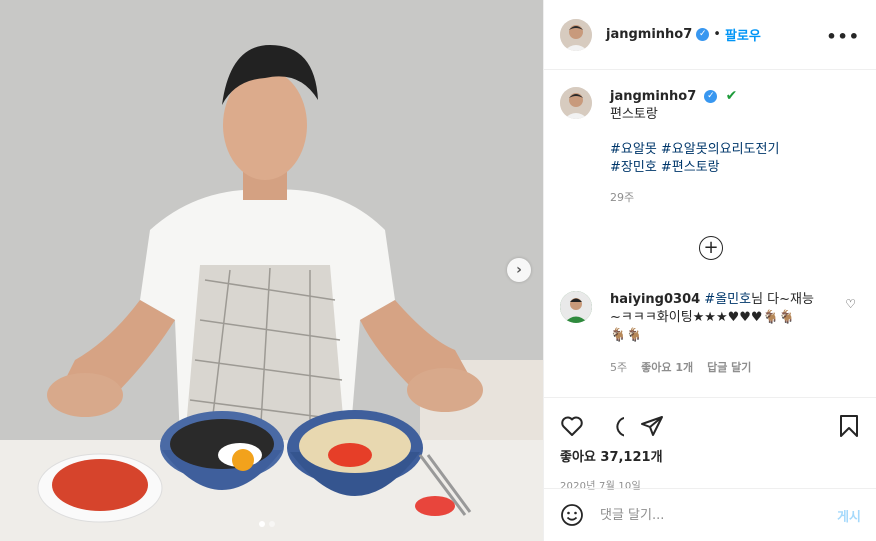 The width and height of the screenshot is (876, 541). I want to click on chevron-right-icon: ›, so click(519, 270).